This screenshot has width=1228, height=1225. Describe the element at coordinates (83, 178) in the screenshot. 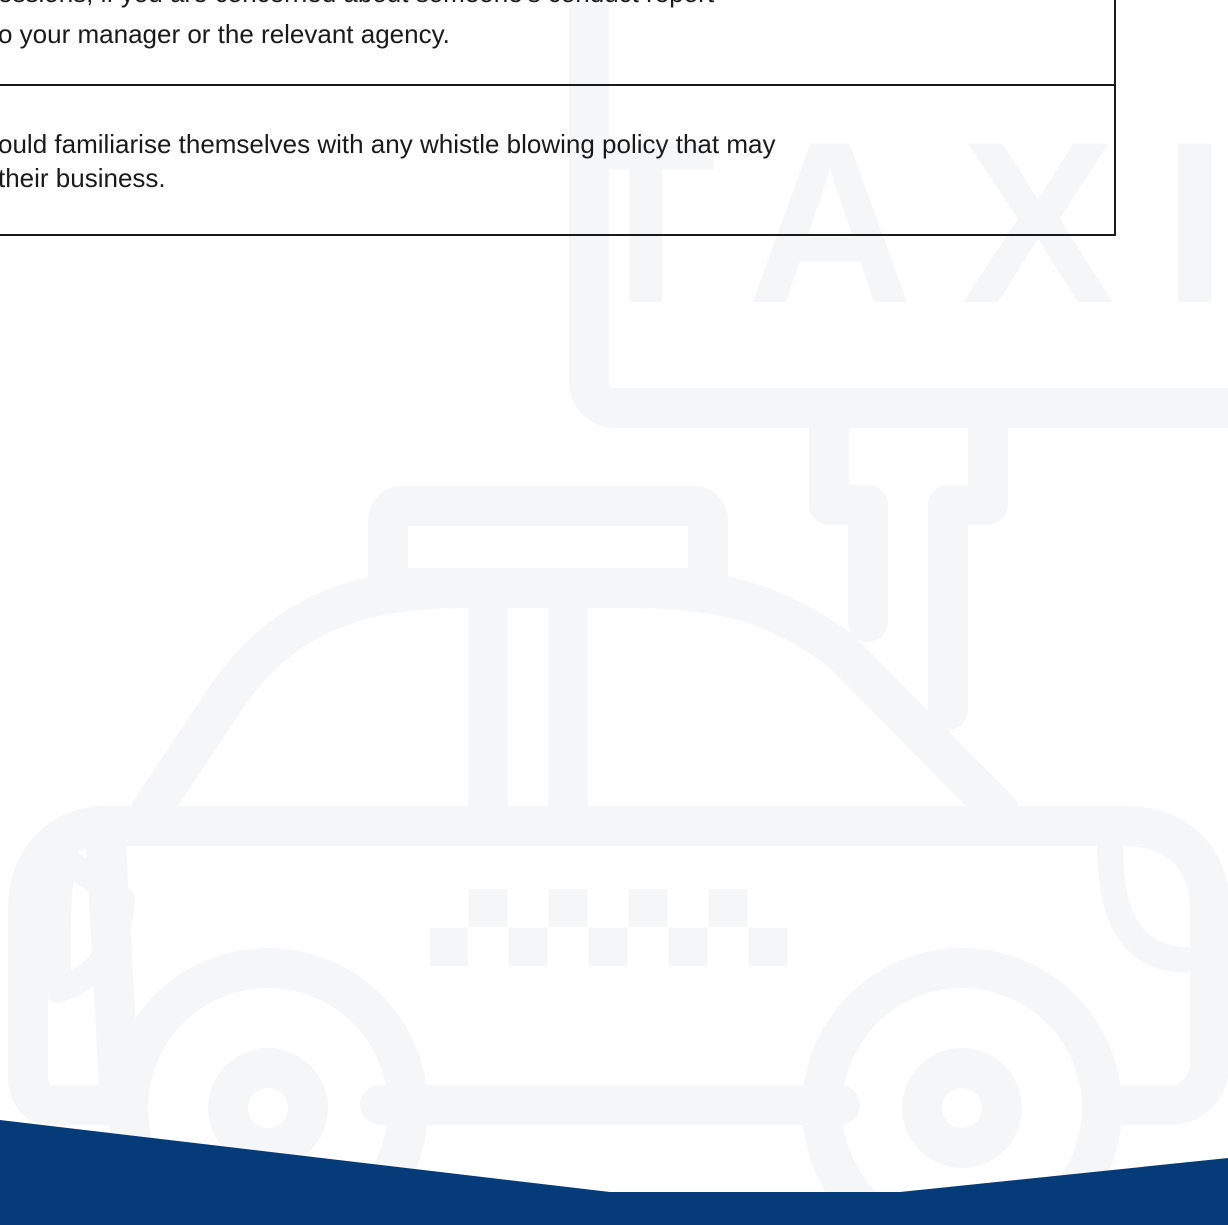

I see `row-text-line: their business.` at that location.